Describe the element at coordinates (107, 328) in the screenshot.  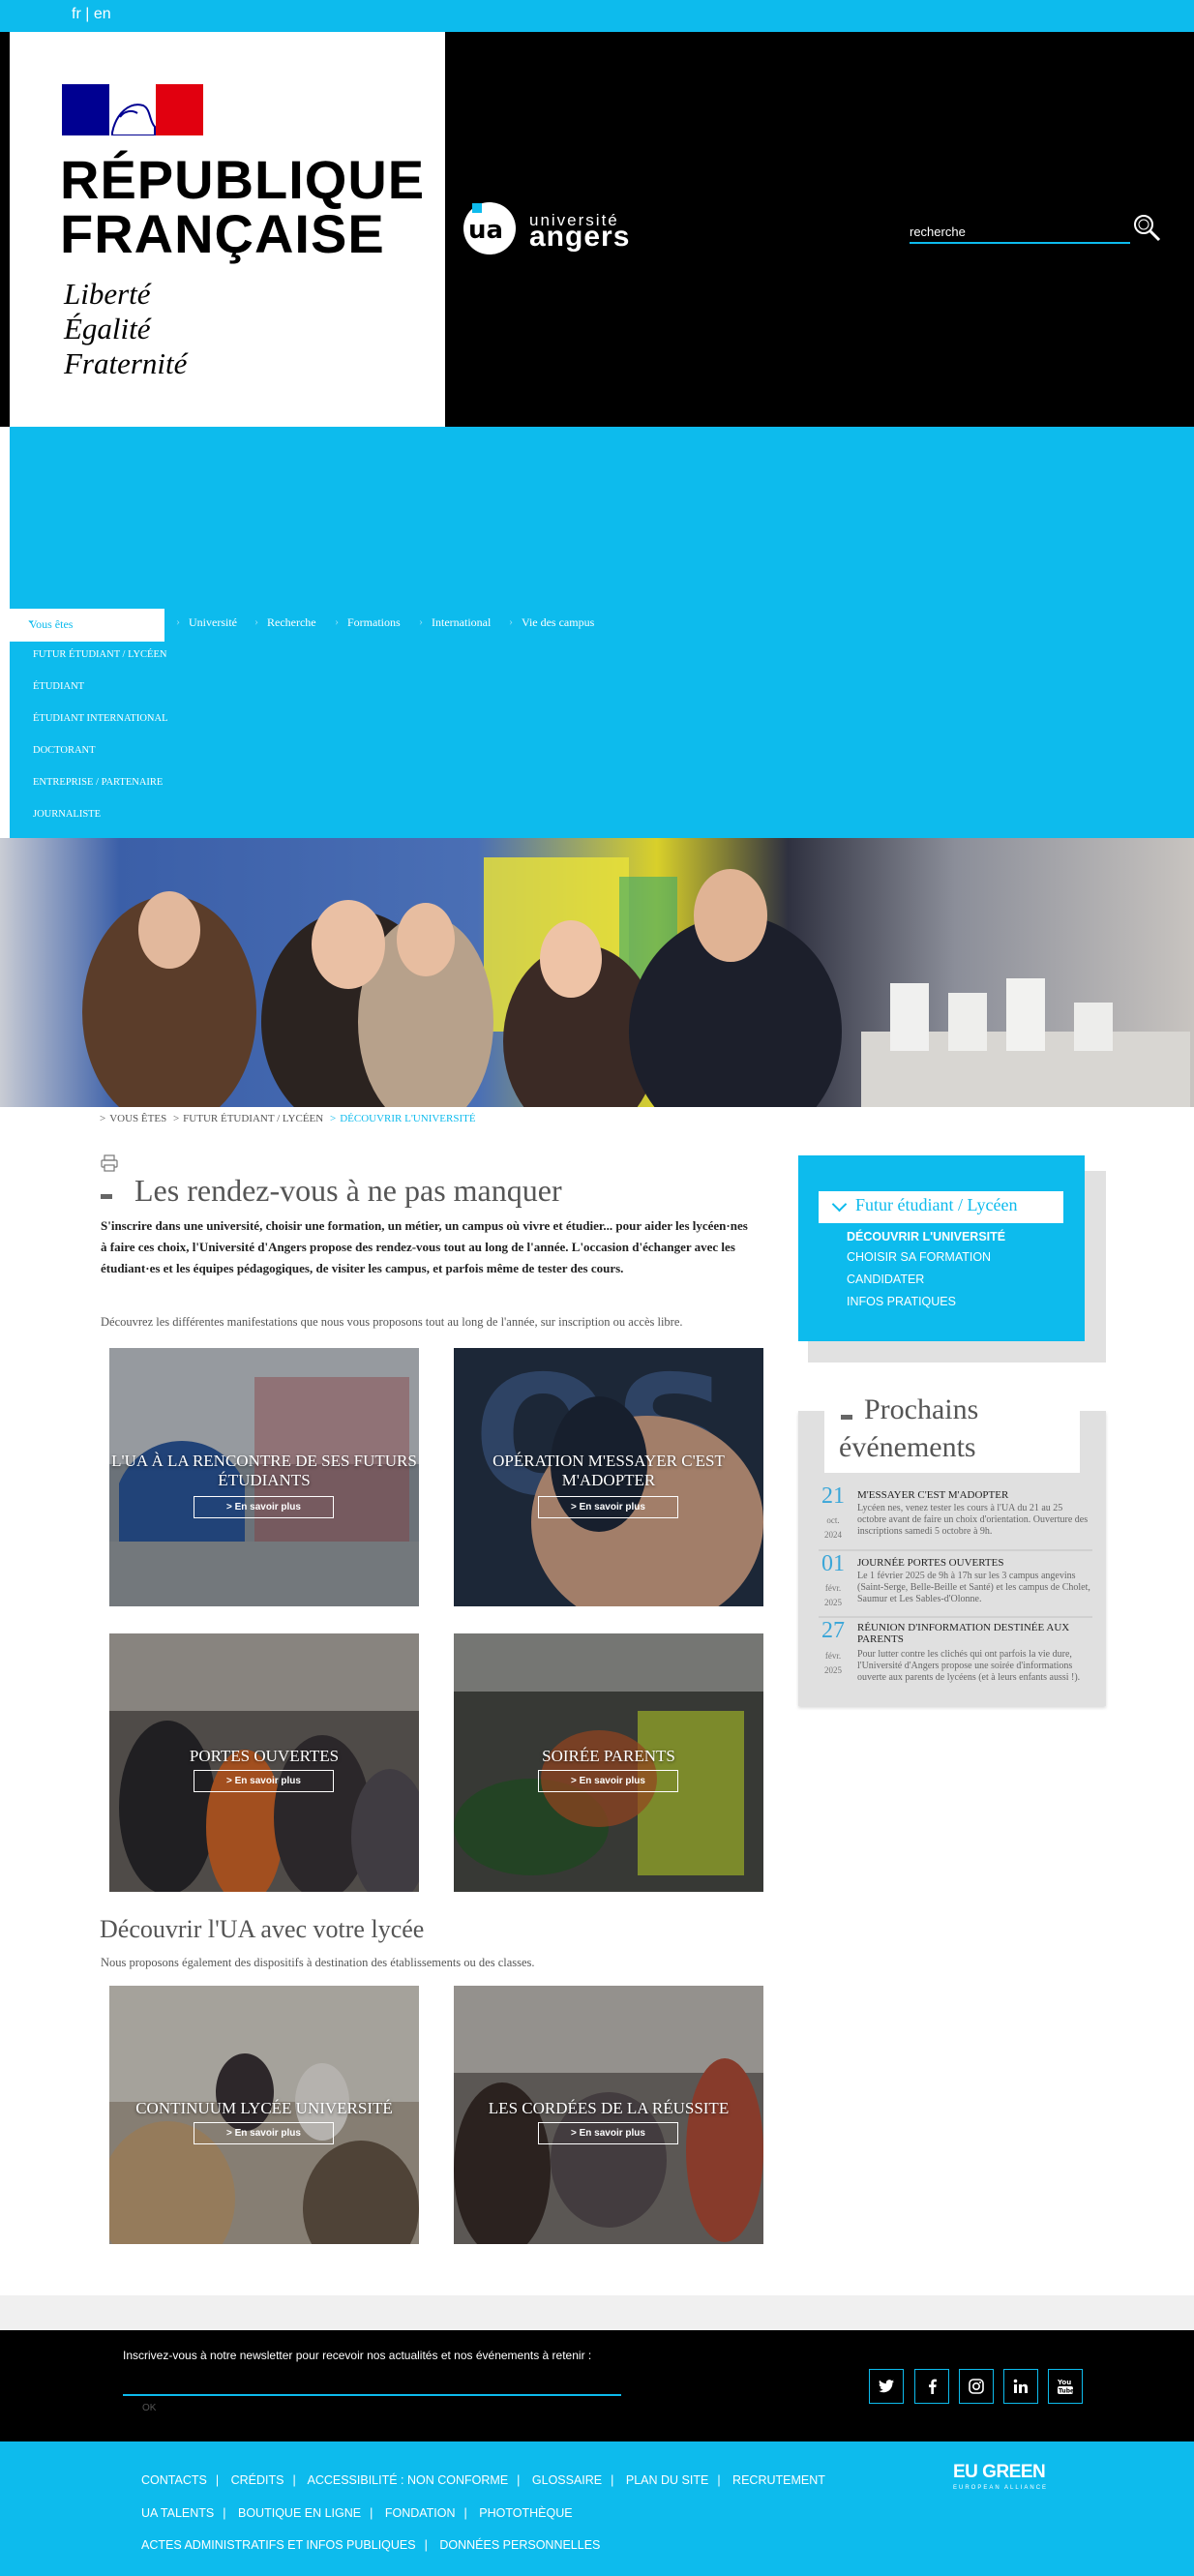
I see `motto-egalite: Égalité` at that location.